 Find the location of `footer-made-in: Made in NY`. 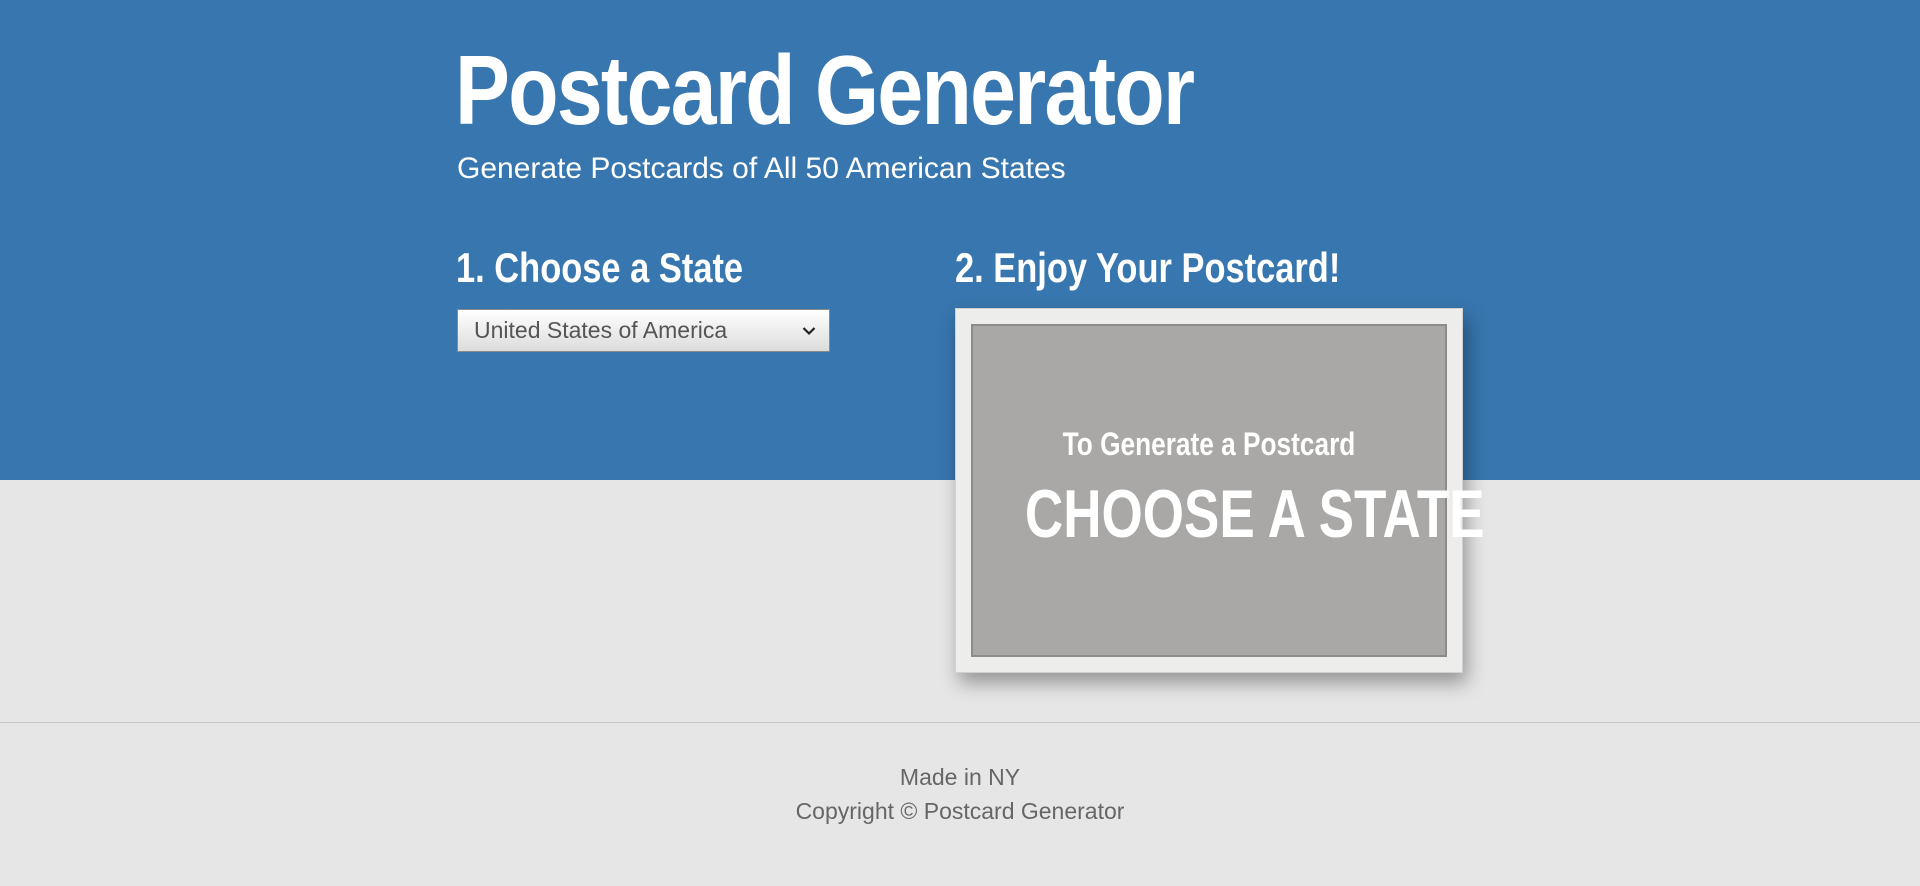

footer-made-in: Made in NY is located at coordinates (960, 777).